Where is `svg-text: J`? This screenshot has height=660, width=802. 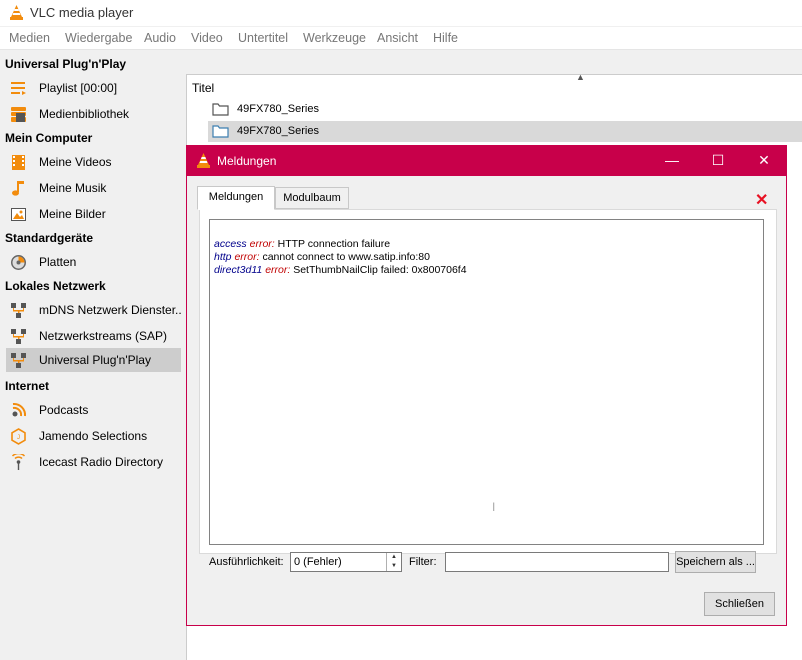 svg-text: J is located at coordinates (18, 438).